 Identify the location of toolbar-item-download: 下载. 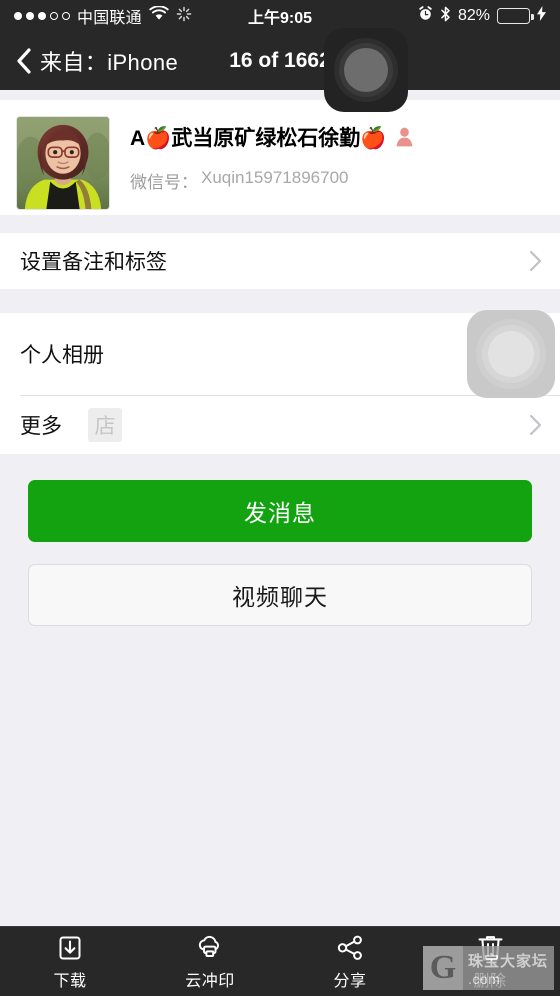
(70, 962).